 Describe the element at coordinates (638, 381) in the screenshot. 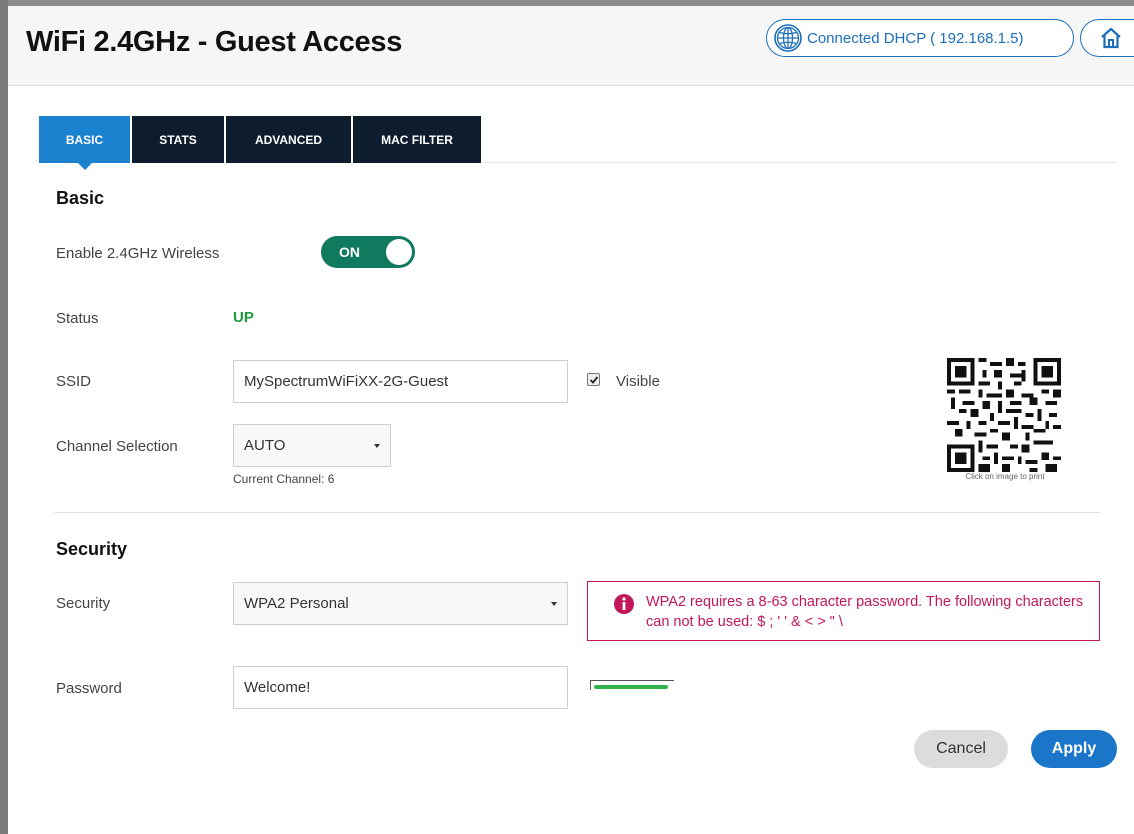

I see `visible-label: Visible` at that location.